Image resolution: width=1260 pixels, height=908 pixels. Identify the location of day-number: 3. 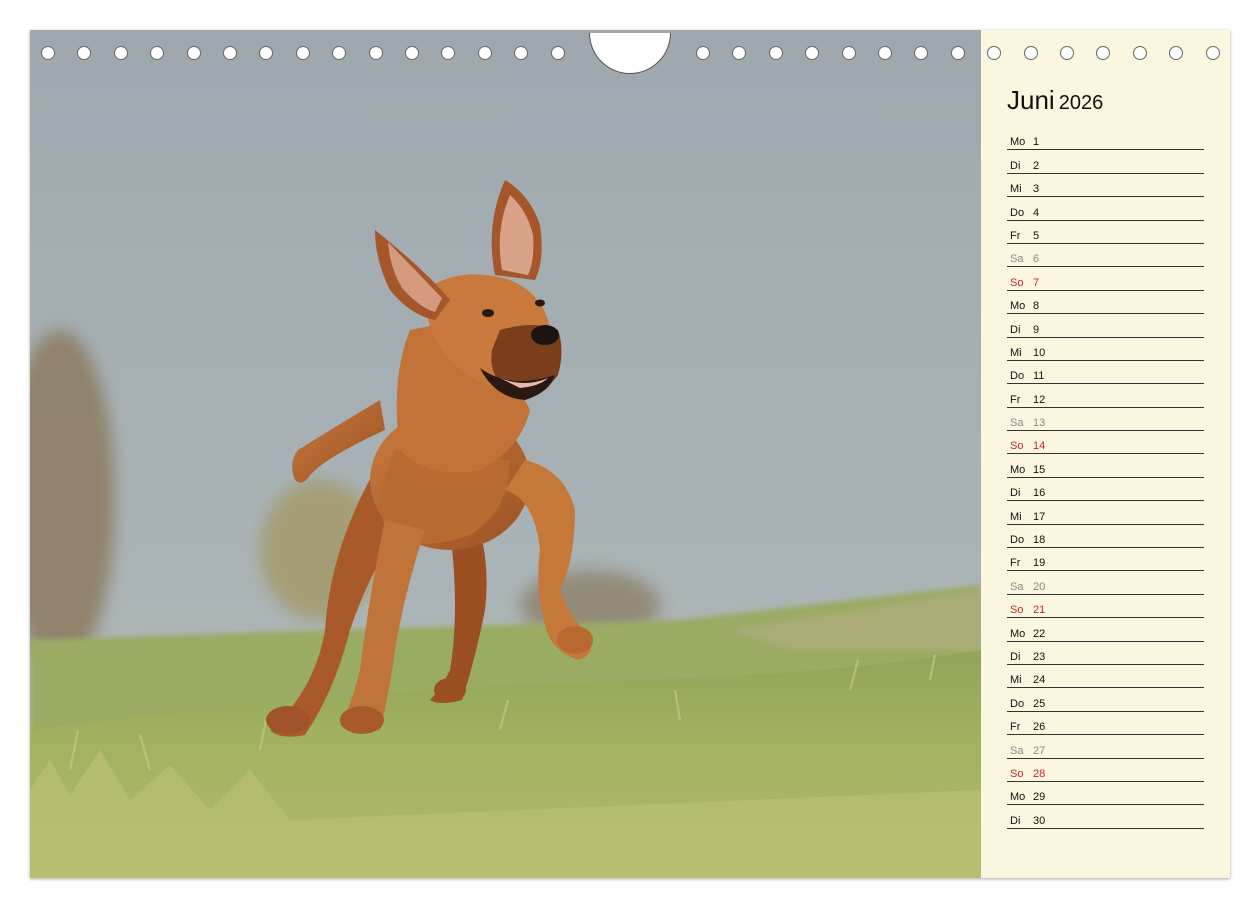
(1036, 189).